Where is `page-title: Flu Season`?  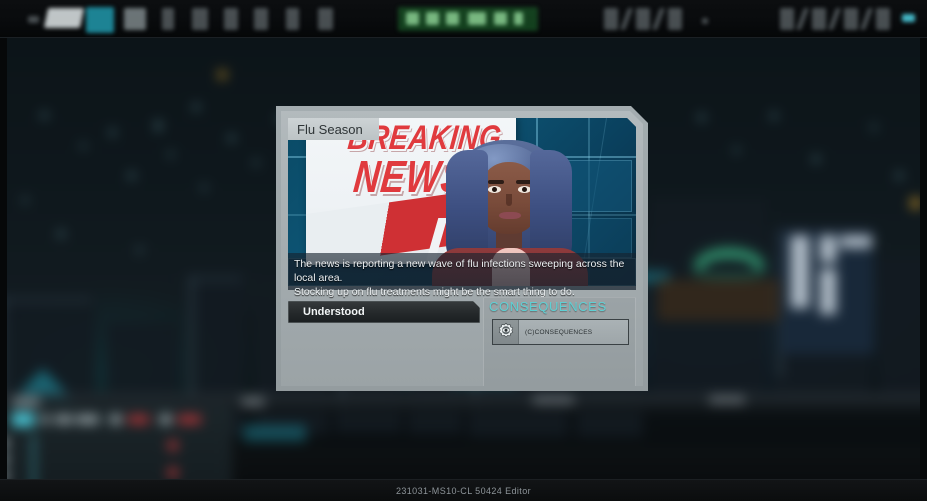 page-title: Flu Season is located at coordinates (330, 129).